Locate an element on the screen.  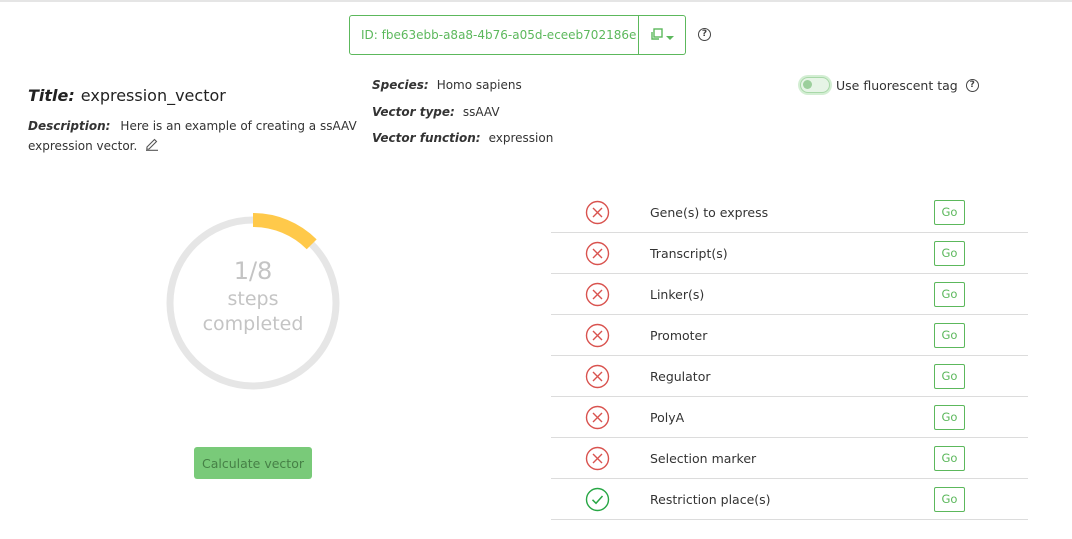
calculate-vector-button: Calculate vector is located at coordinates (253, 463).